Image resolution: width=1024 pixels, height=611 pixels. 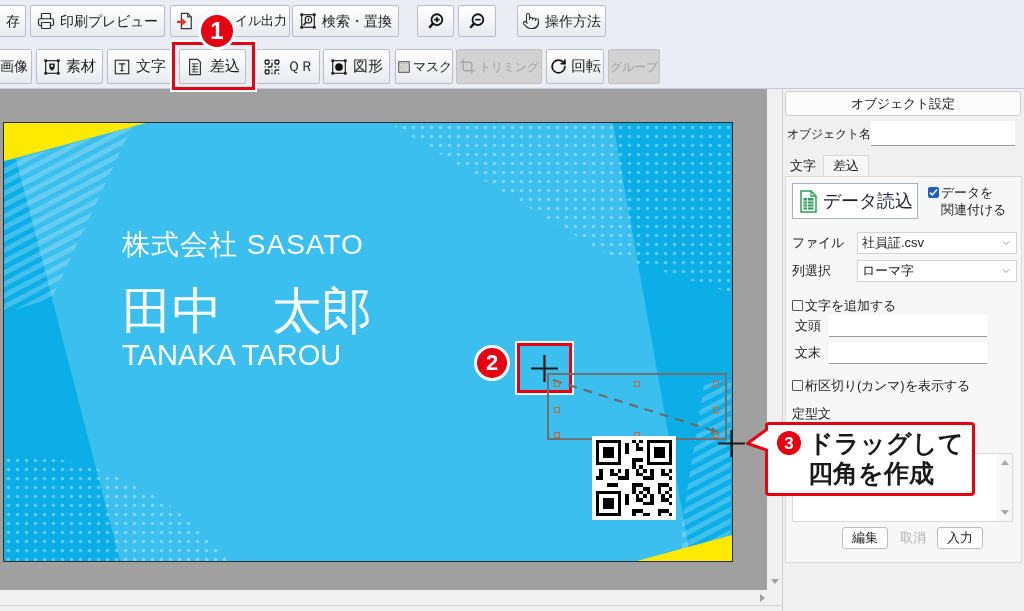 I want to click on field-label: 文頭, so click(x=808, y=326).